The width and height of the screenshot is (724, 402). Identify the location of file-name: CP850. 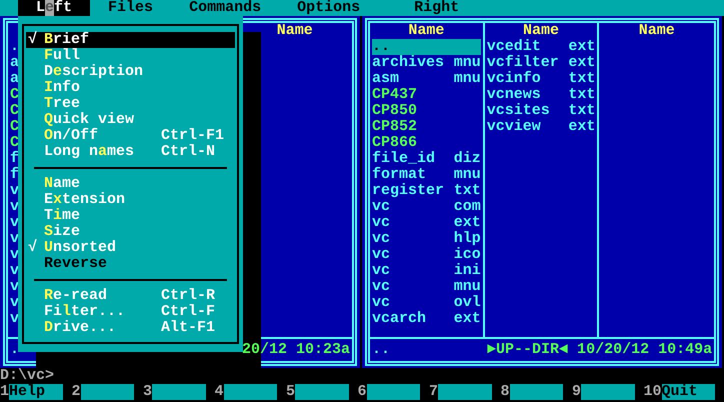
(395, 111).